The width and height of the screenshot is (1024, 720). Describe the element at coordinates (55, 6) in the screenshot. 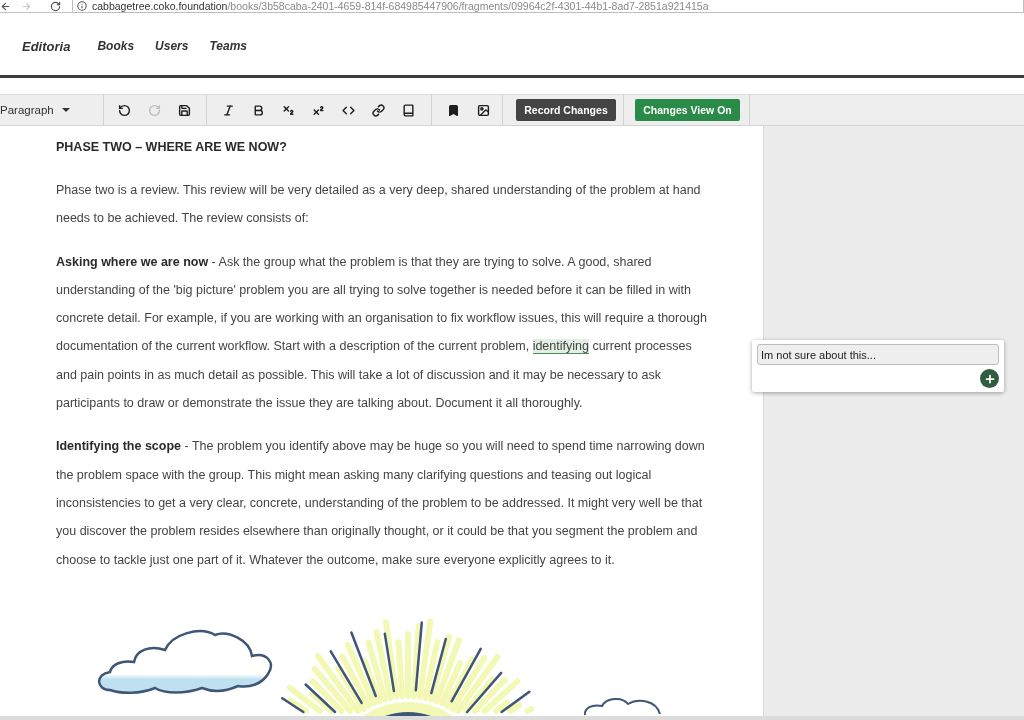

I see `reload-icon` at that location.